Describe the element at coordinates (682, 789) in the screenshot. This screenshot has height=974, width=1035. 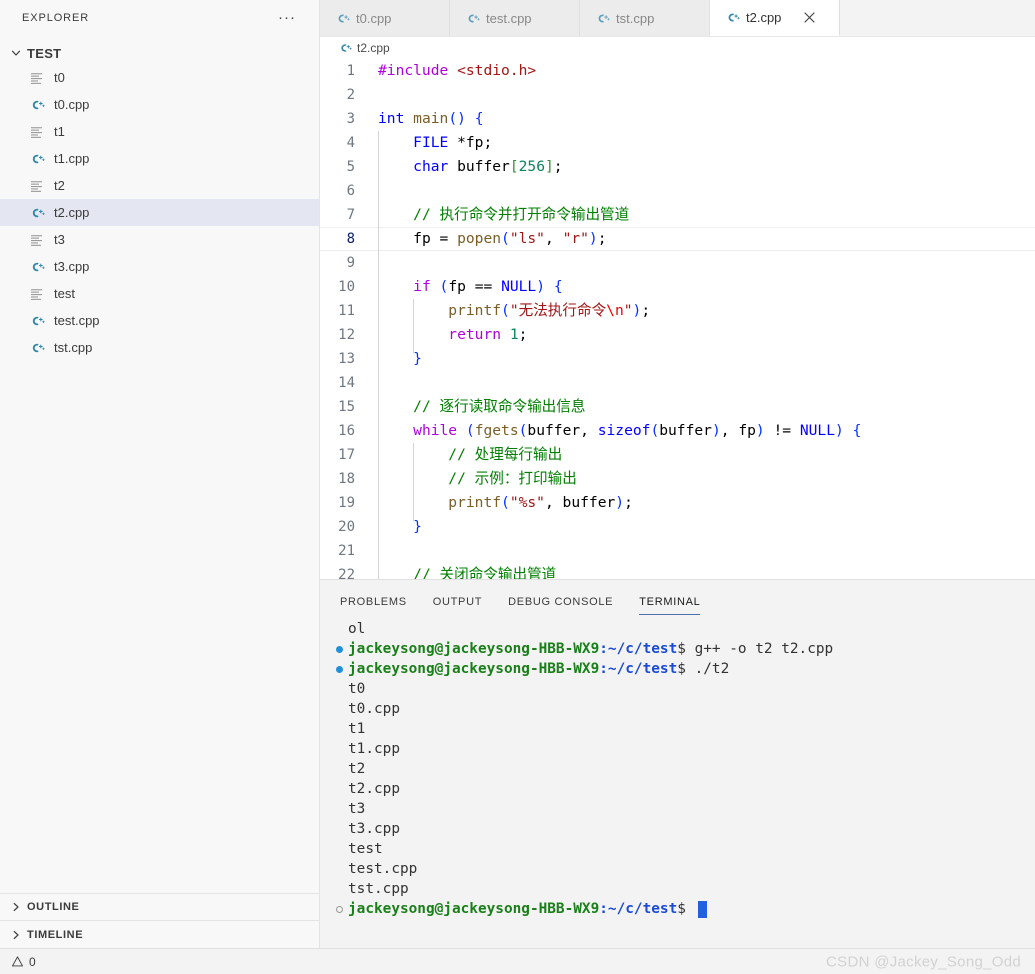
I see `terminal-line: t2.cpp` at that location.